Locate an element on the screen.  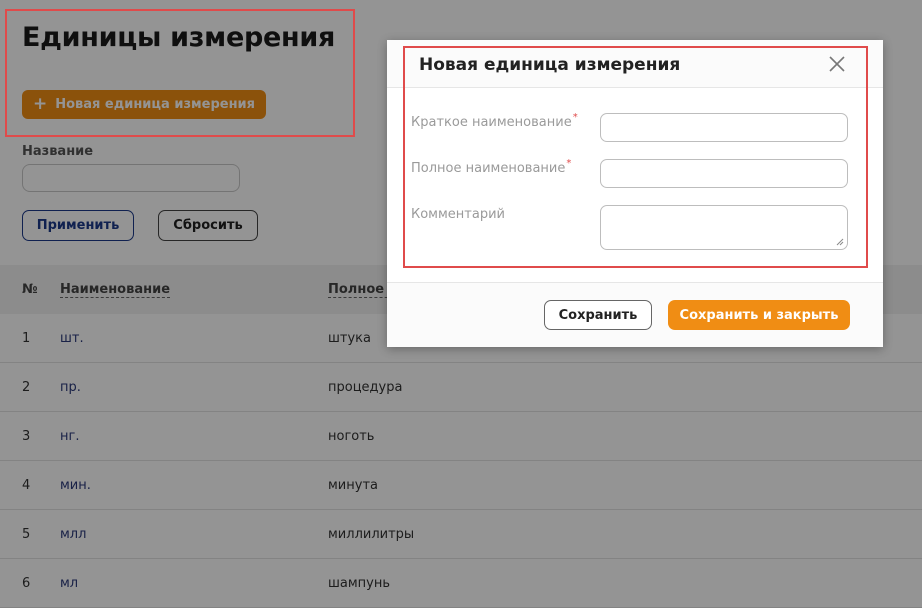
short-name-label-text: Краткое наименование is located at coordinates (491, 122).